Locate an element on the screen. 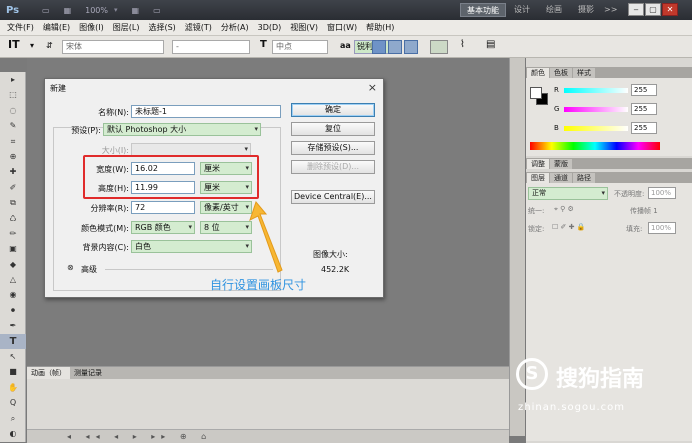 The image size is (692, 443). color-spectrum is located at coordinates (595, 146).